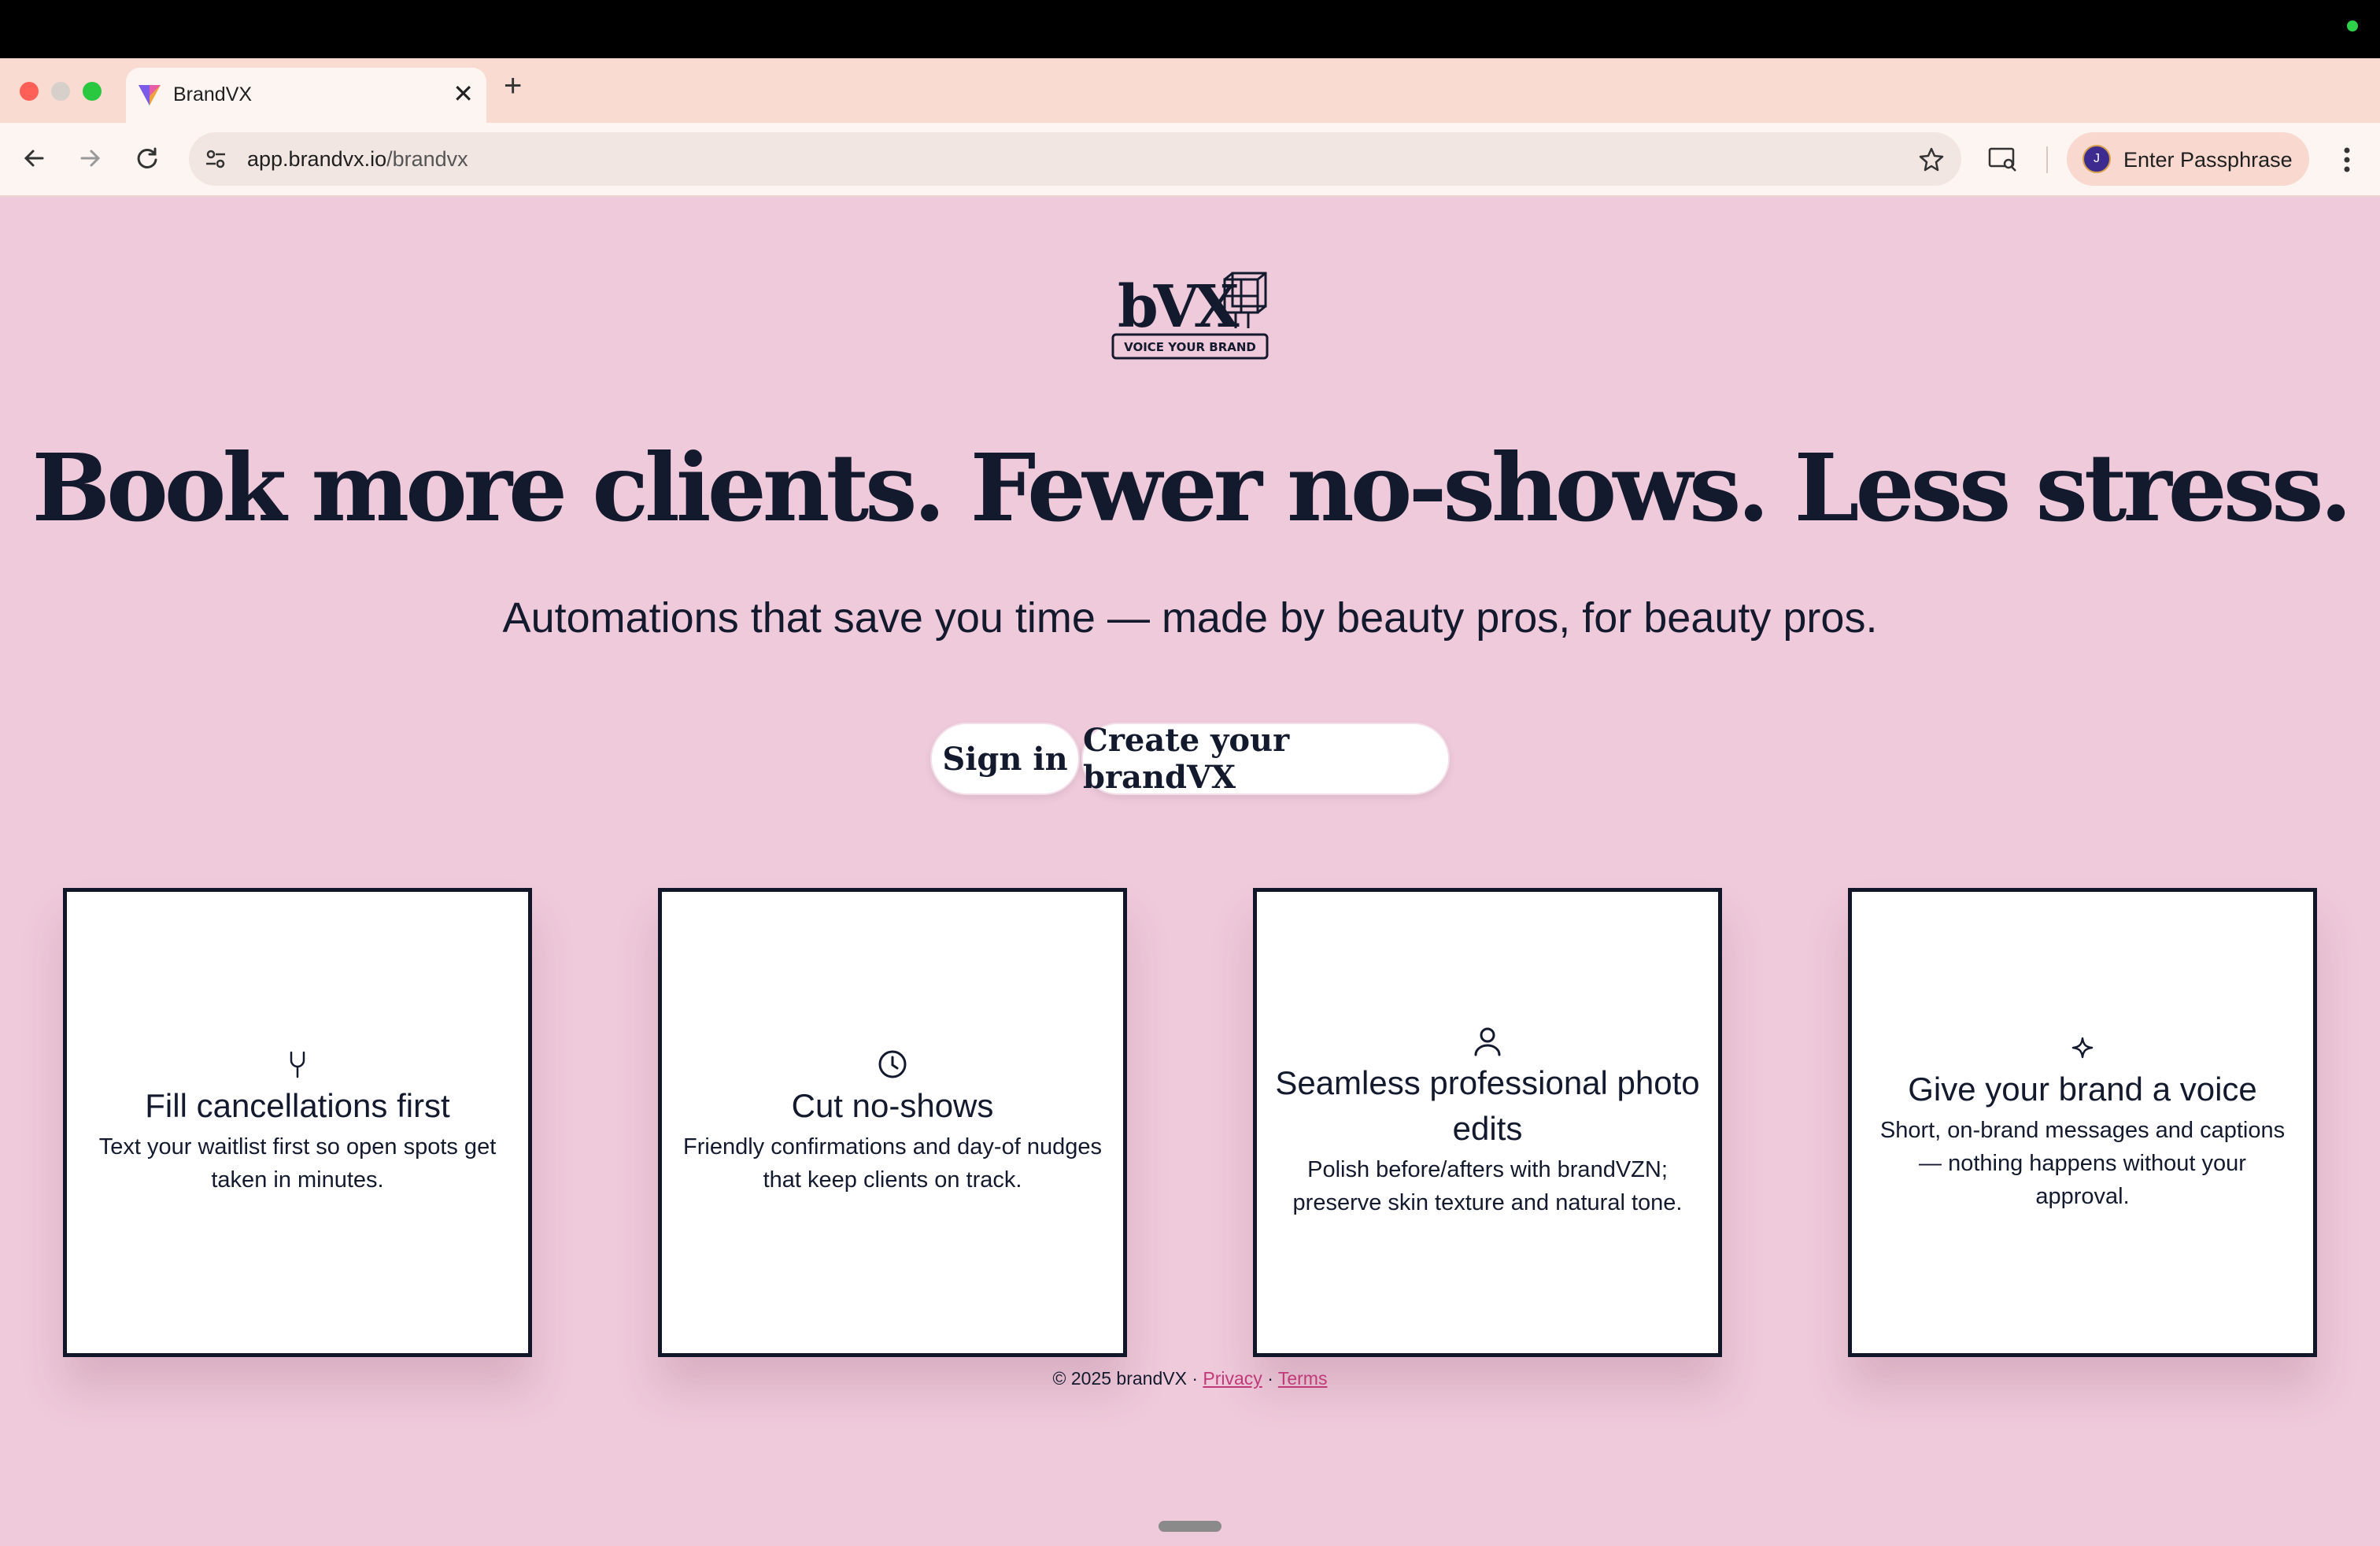  What do you see at coordinates (513, 85) in the screenshot?
I see `new-tab-plus-icon: +` at bounding box center [513, 85].